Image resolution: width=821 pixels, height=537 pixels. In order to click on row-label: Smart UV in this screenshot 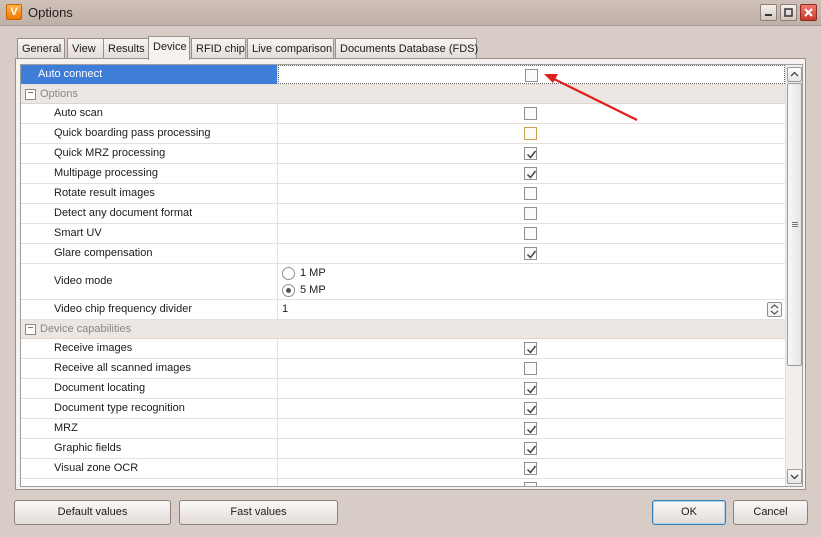, I will do `click(149, 233)`.